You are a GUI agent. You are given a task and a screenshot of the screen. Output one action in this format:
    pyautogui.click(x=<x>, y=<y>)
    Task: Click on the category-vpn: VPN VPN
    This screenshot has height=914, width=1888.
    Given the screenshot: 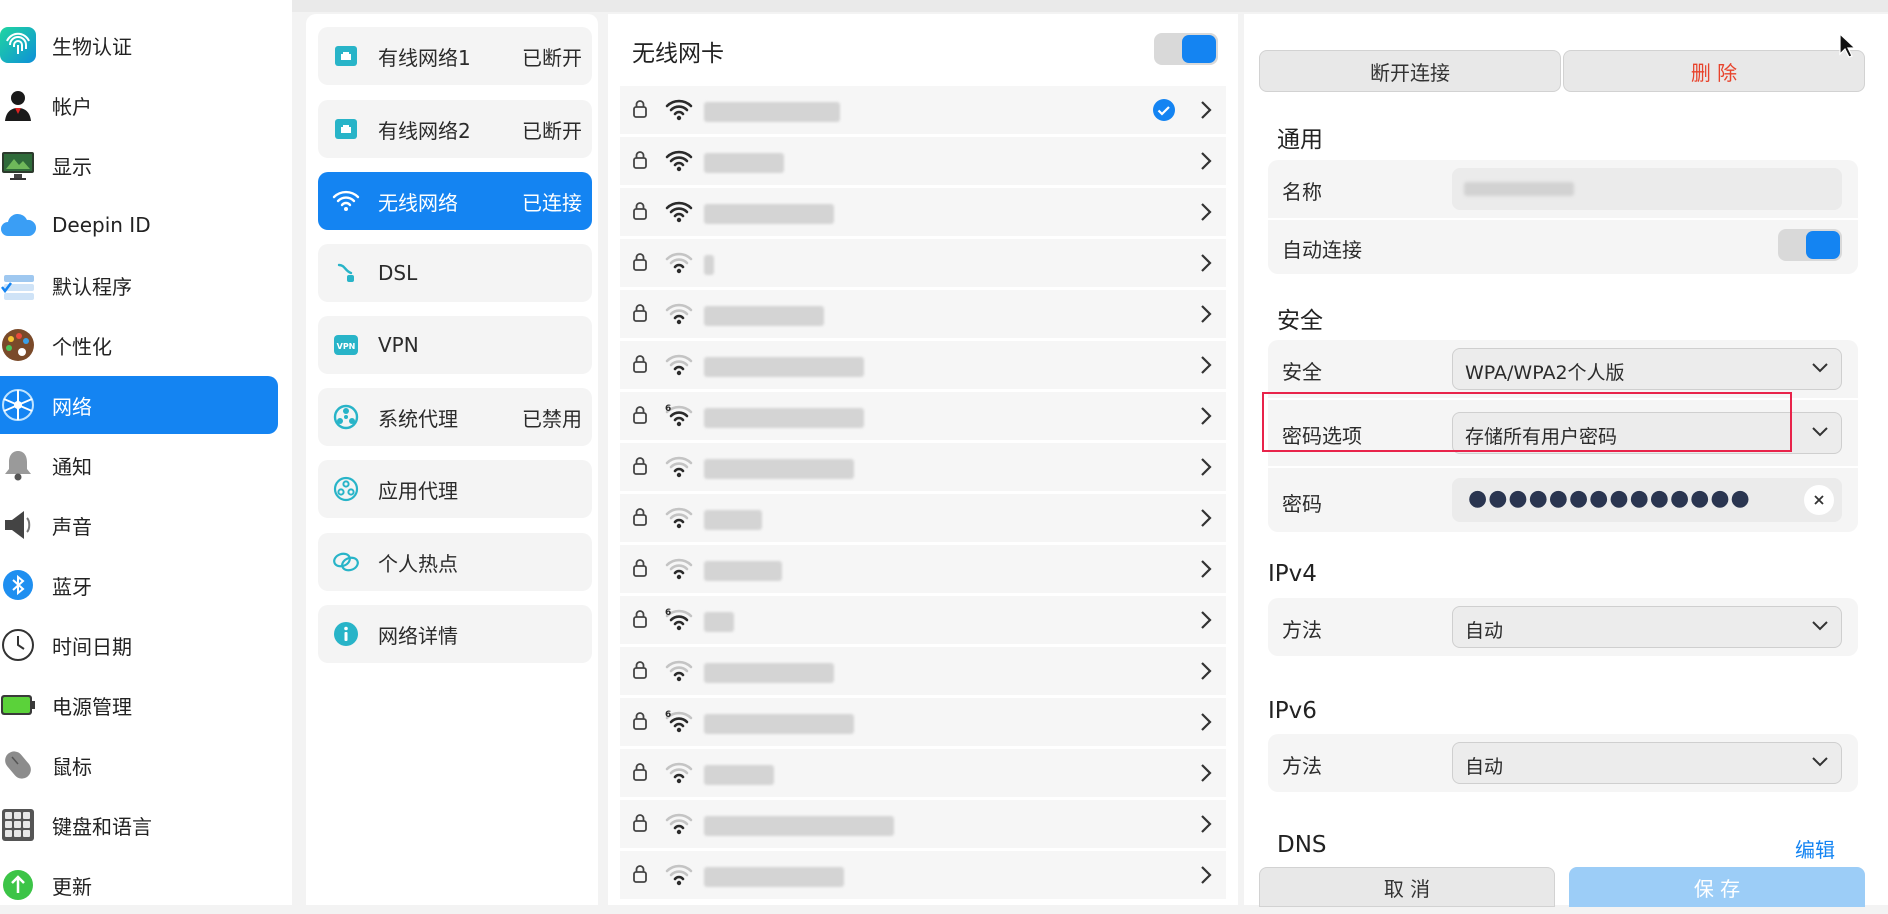 What is the action you would take?
    pyautogui.click(x=455, y=345)
    